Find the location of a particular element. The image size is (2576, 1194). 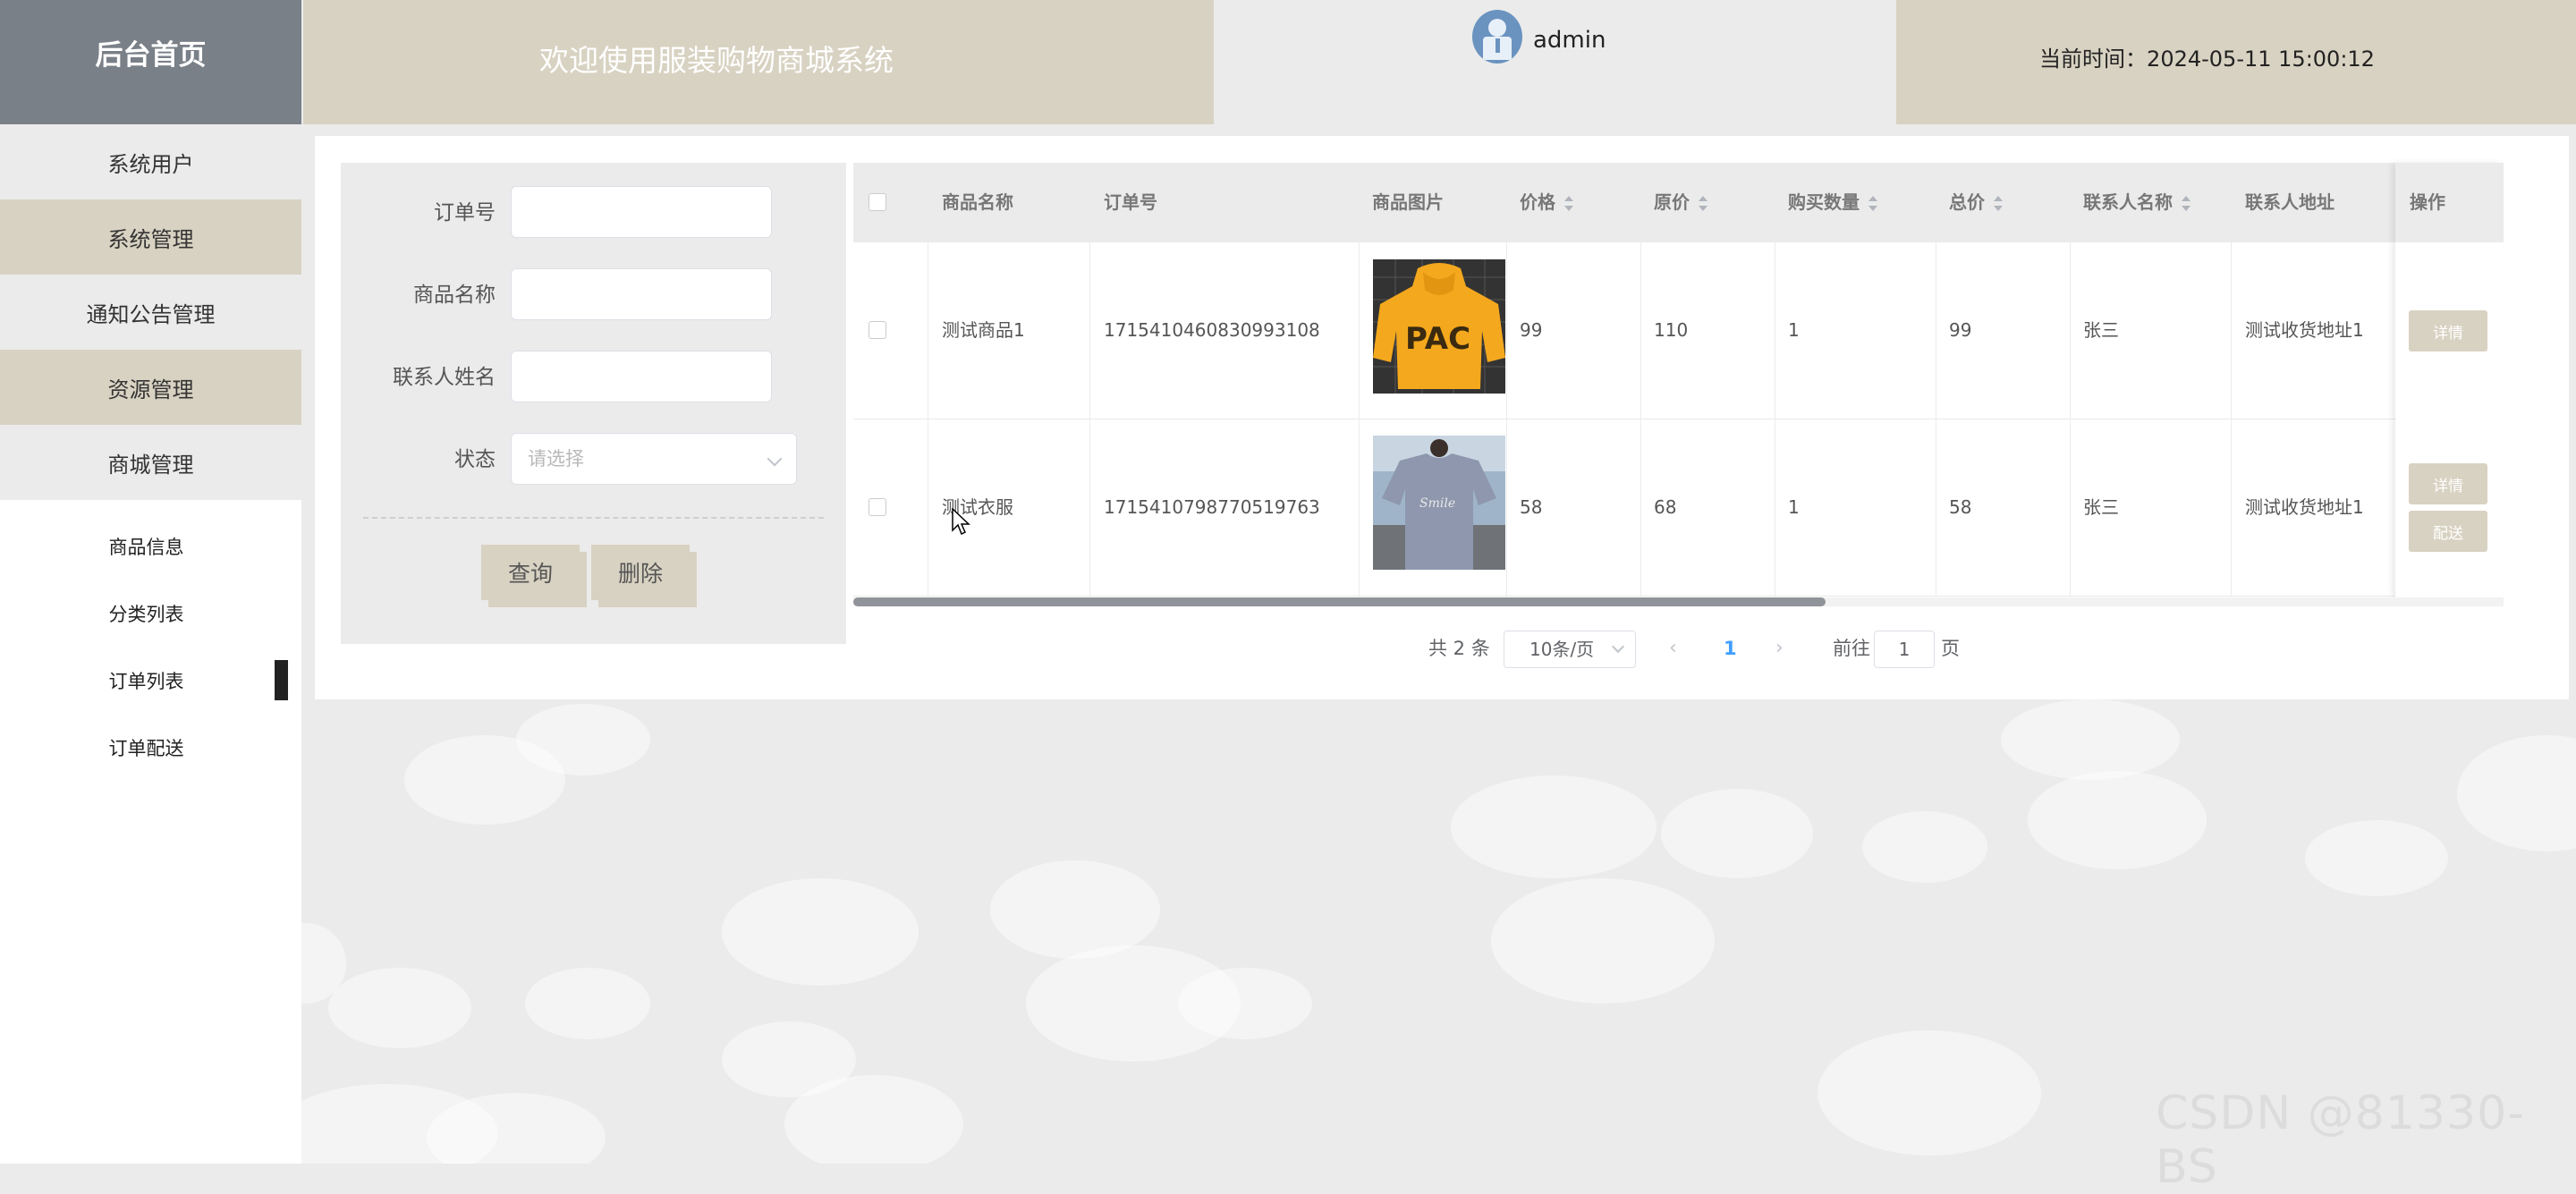

order-no-input is located at coordinates (641, 212).